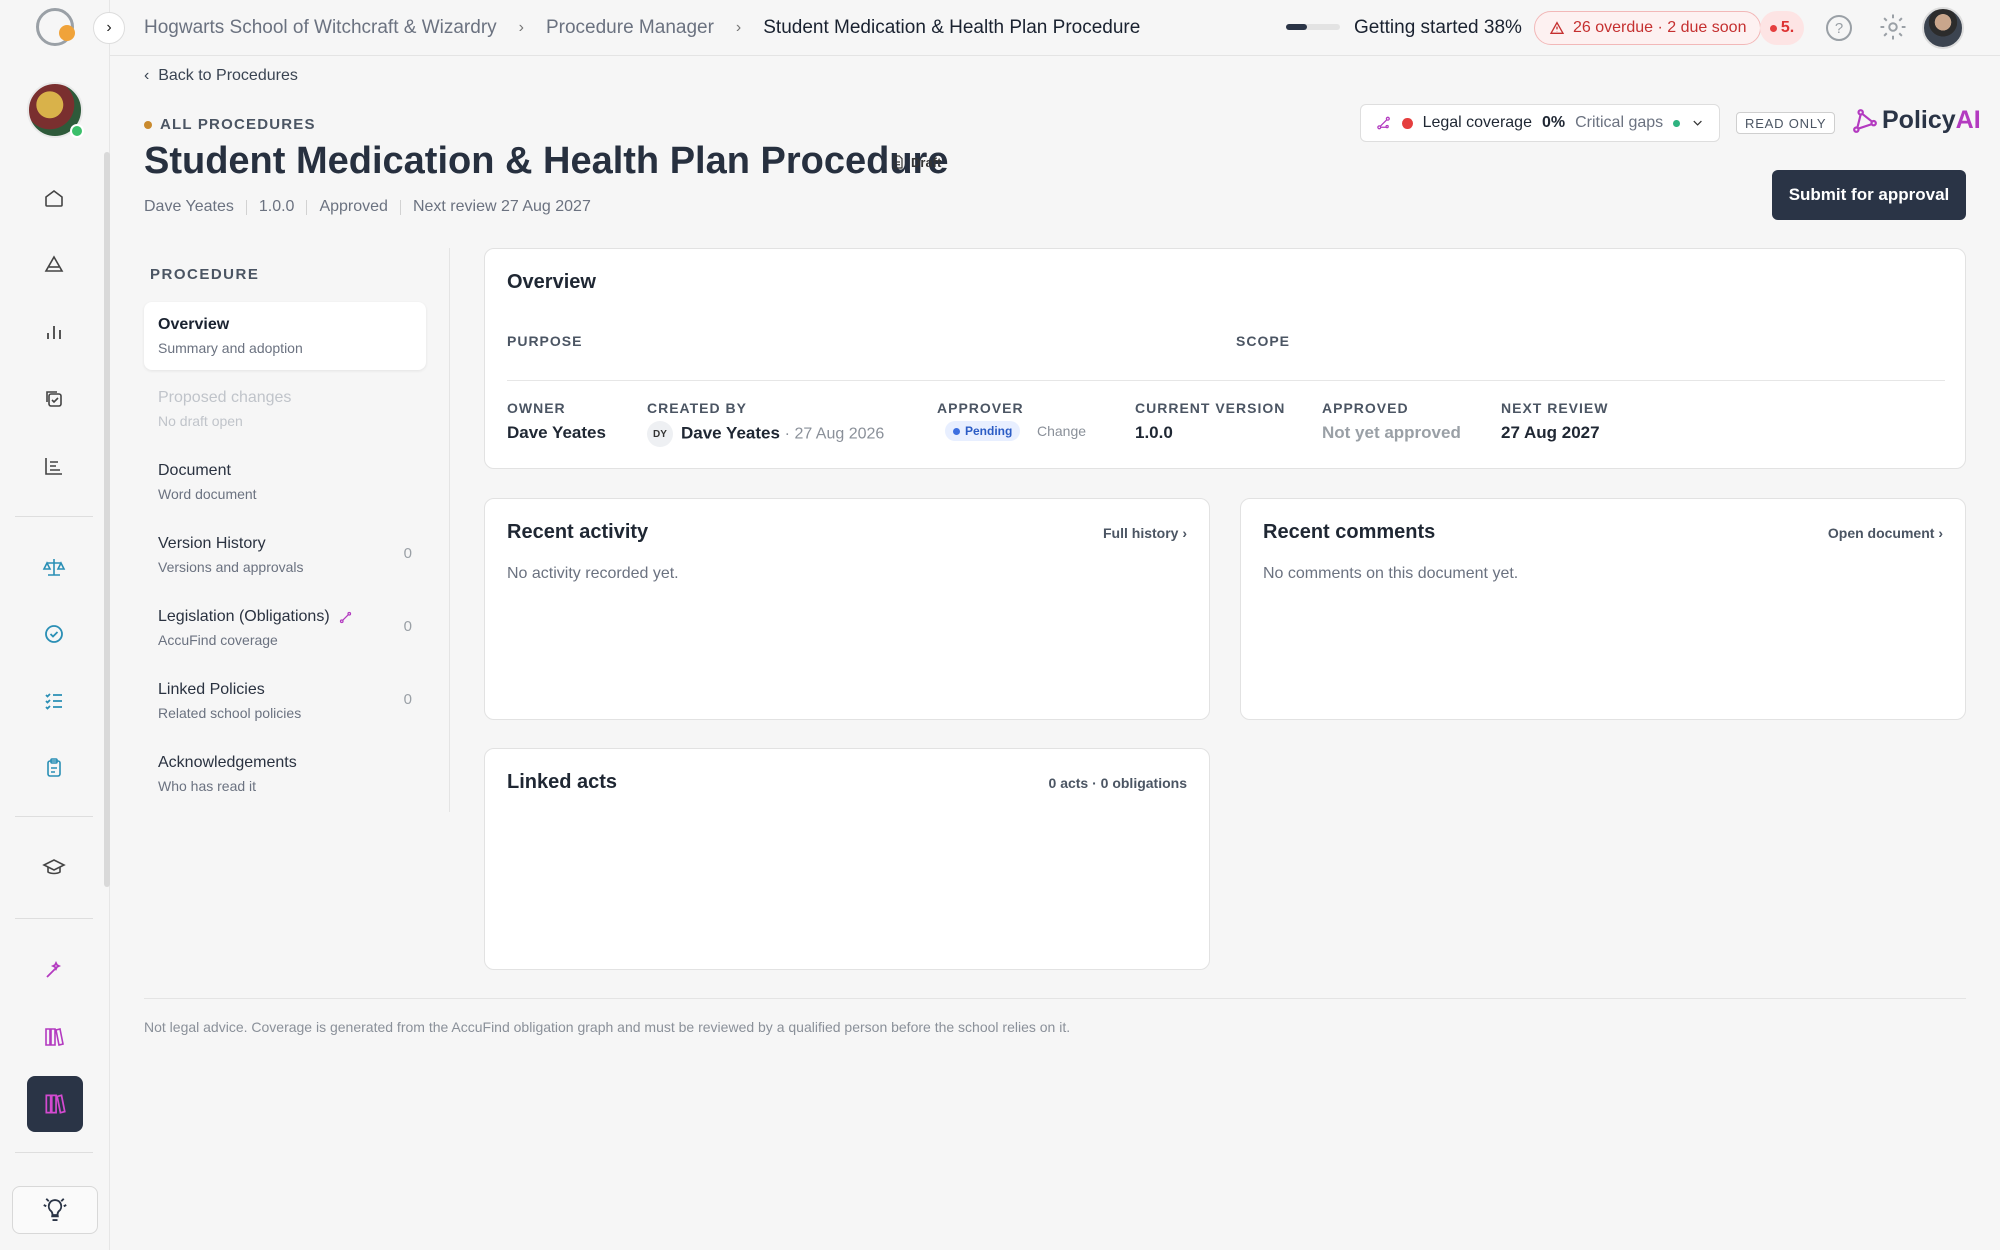 This screenshot has width=2000, height=1250. Describe the element at coordinates (228, 75) in the screenshot. I see `back-label: Back to Procedures` at that location.